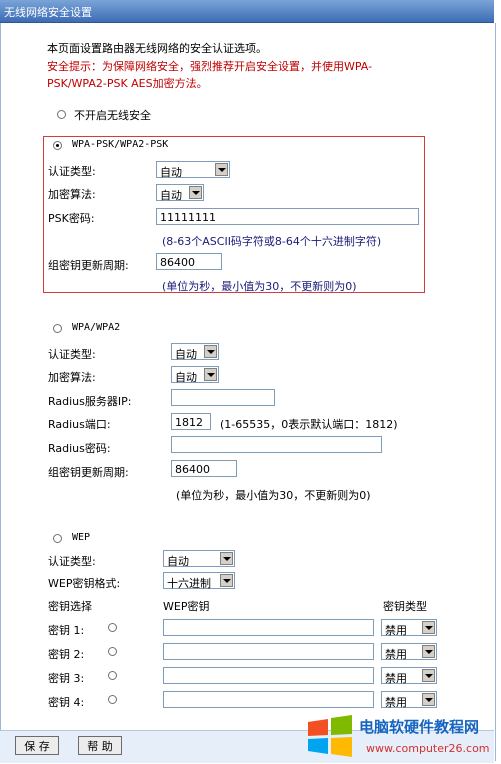 This screenshot has width=501, height=764. Describe the element at coordinates (287, 216) in the screenshot. I see `psk-password-input: 11111111` at that location.